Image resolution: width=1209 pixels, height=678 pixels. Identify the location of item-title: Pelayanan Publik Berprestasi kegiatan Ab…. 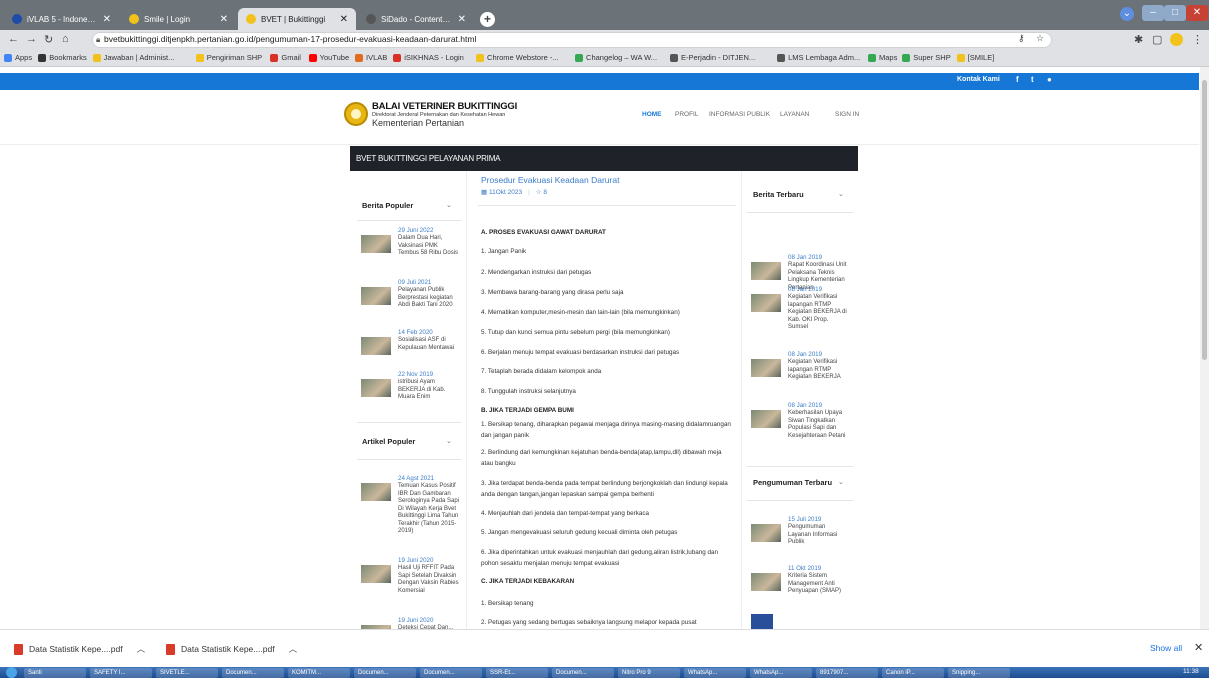
(429, 298).